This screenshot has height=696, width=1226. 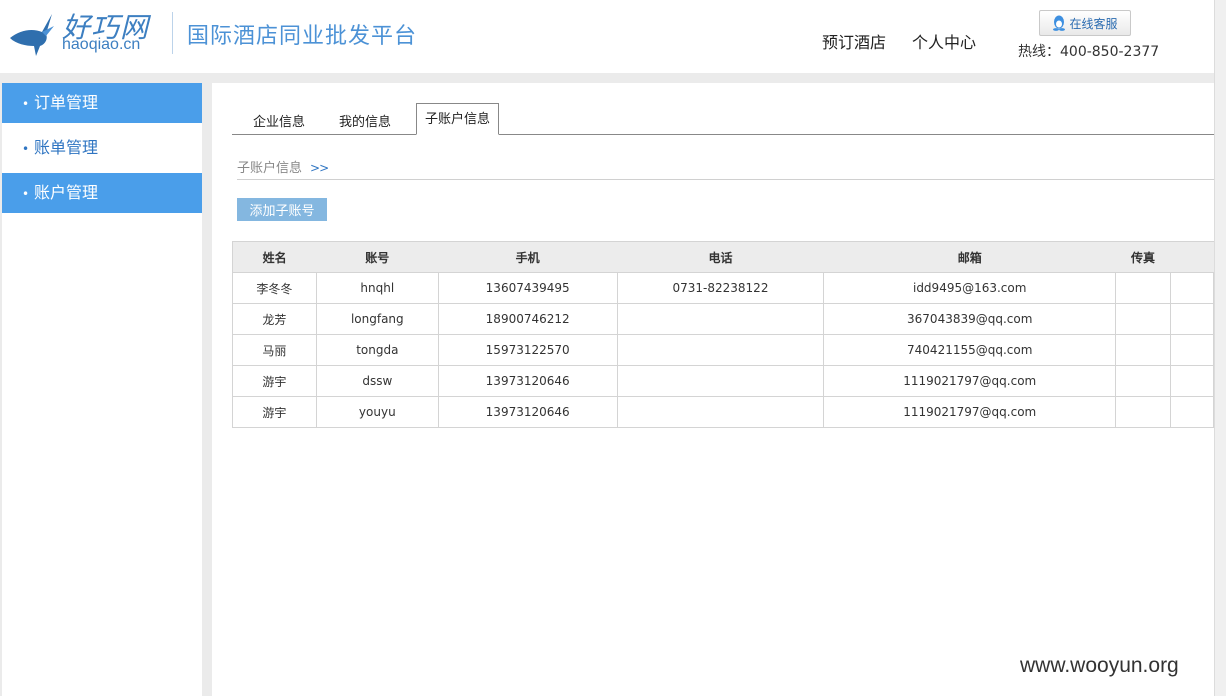 I want to click on column-header-name: 姓名, so click(x=274, y=257).